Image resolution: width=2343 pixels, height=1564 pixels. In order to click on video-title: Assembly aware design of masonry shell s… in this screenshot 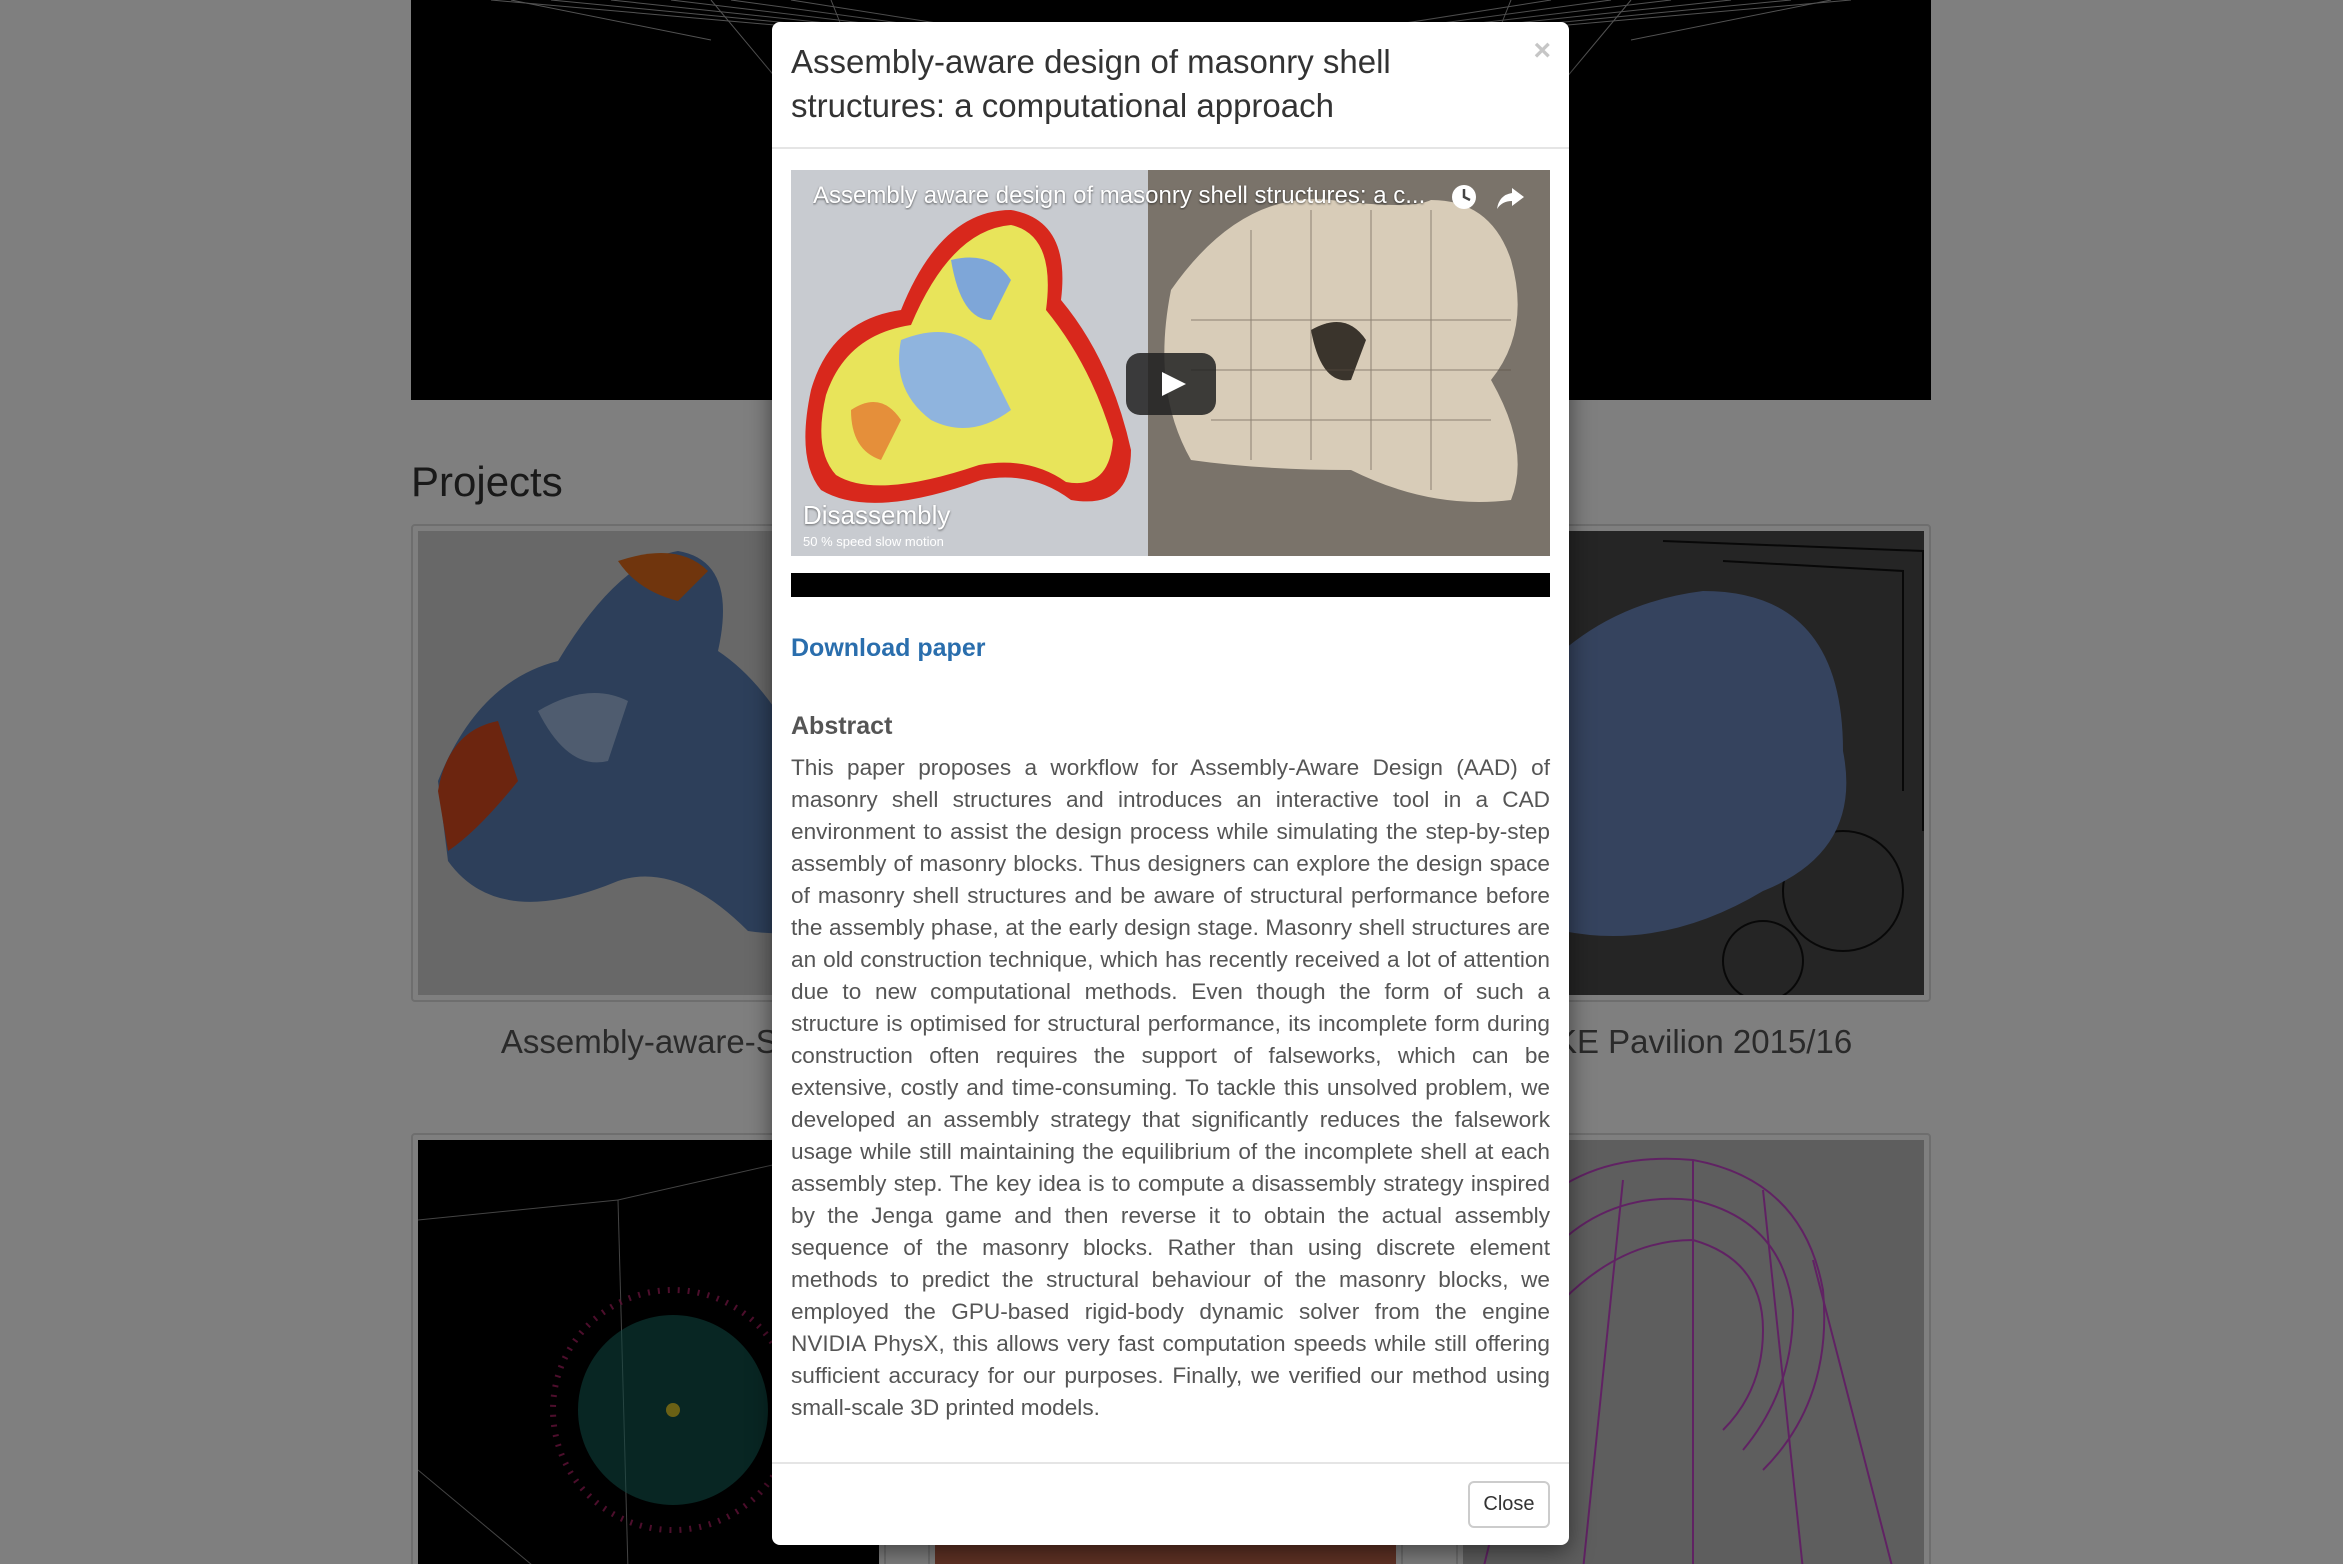, I will do `click(1123, 196)`.